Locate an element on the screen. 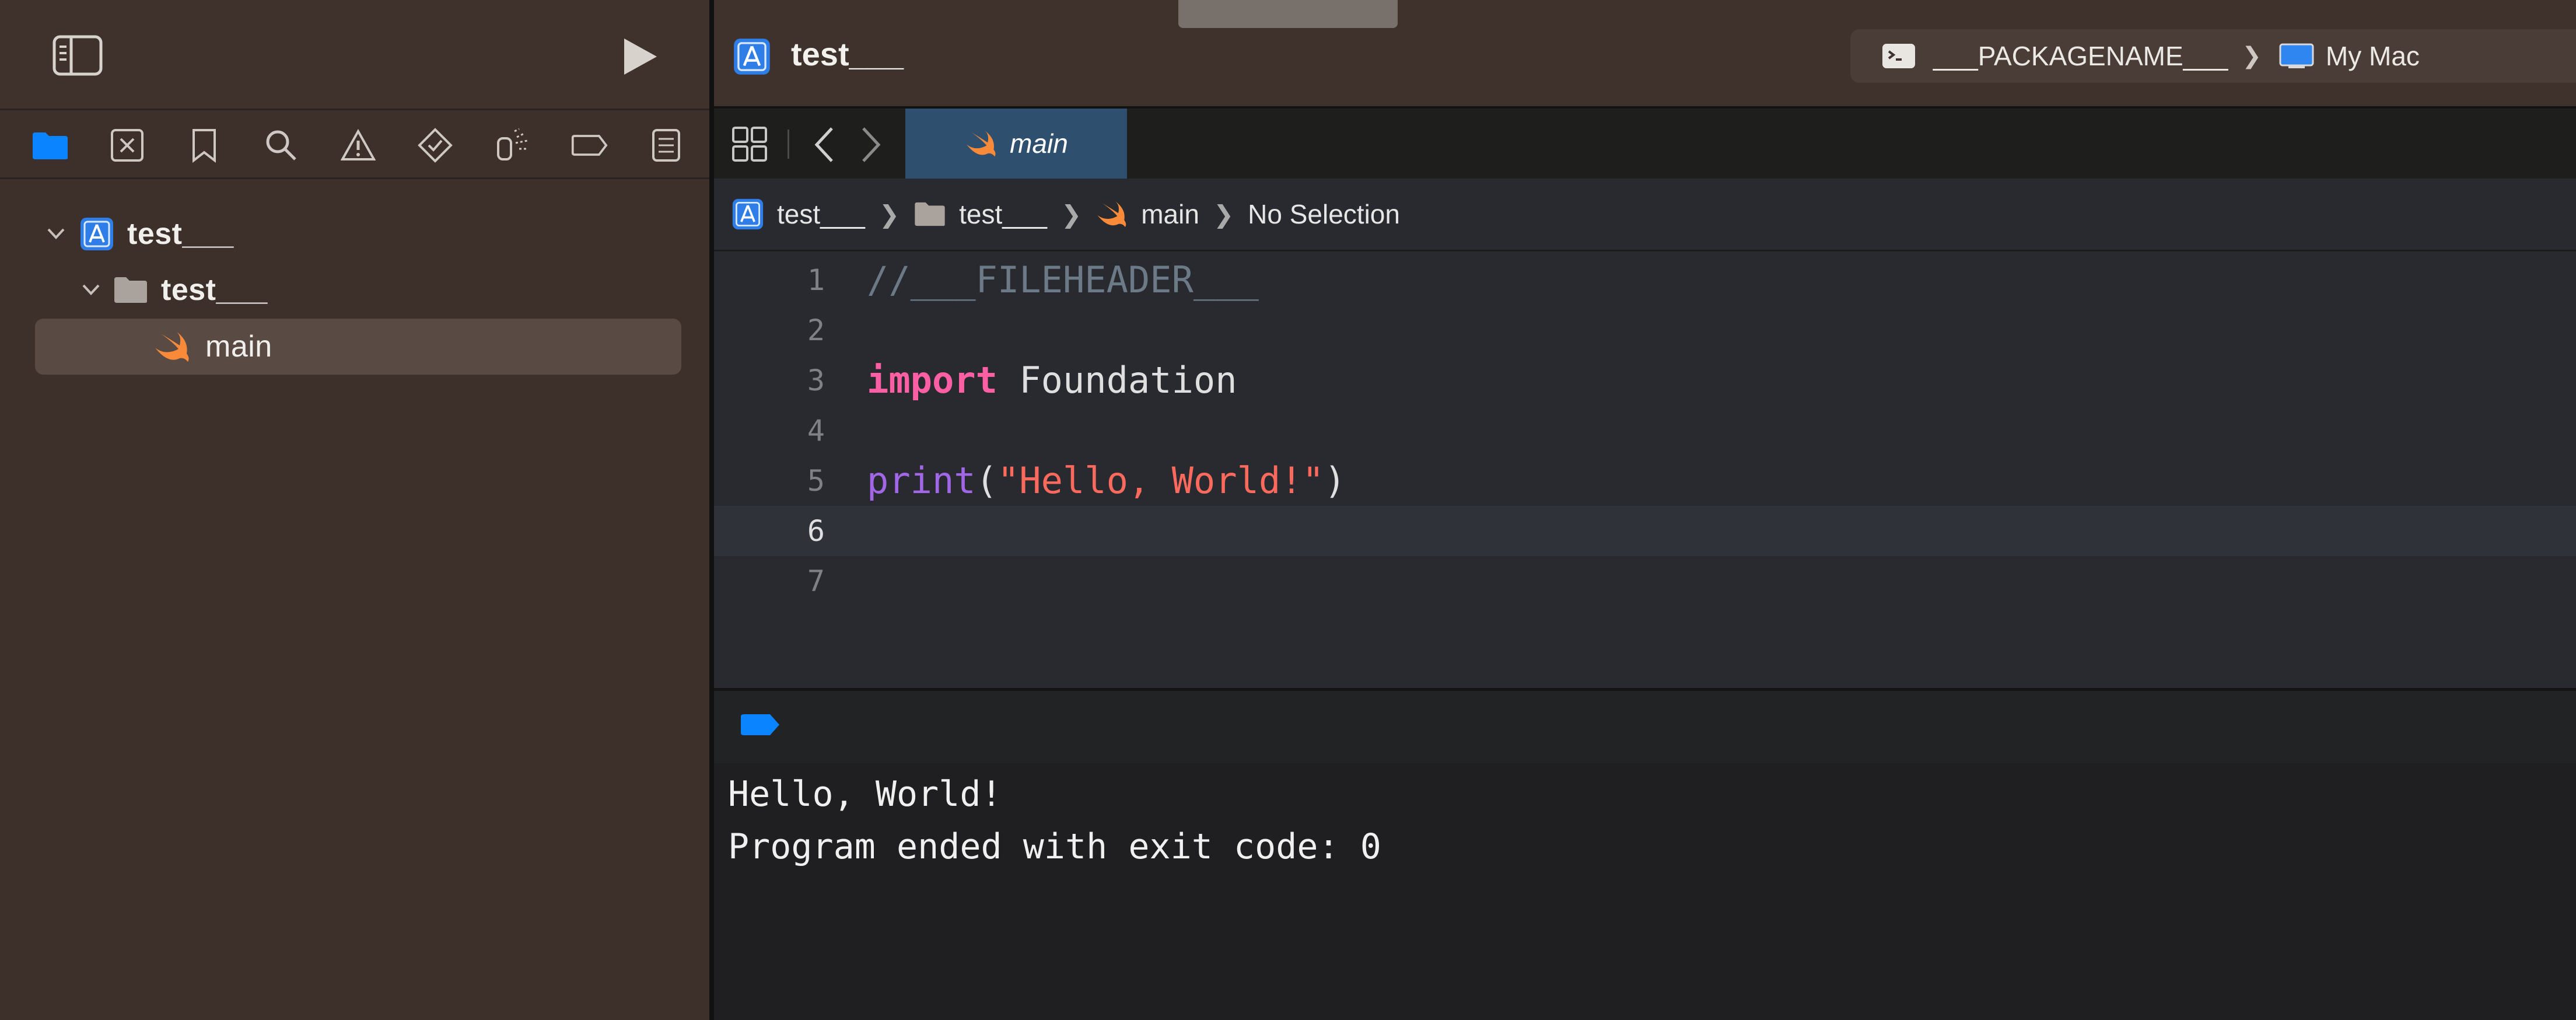  tree-item-project: test___ is located at coordinates (139, 234).